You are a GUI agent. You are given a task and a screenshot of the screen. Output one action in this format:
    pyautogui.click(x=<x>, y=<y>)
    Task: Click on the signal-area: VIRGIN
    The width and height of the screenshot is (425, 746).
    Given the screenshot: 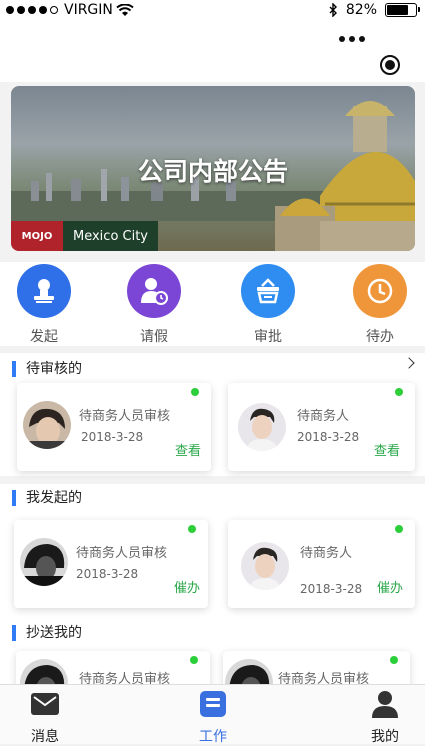 What is the action you would take?
    pyautogui.click(x=70, y=10)
    